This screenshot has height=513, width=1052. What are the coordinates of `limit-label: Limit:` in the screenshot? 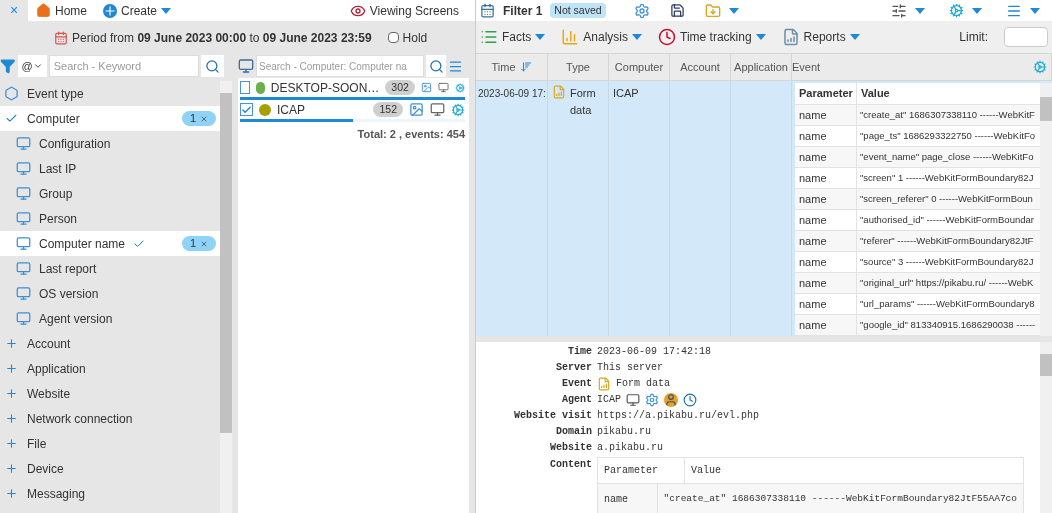 It's located at (973, 37).